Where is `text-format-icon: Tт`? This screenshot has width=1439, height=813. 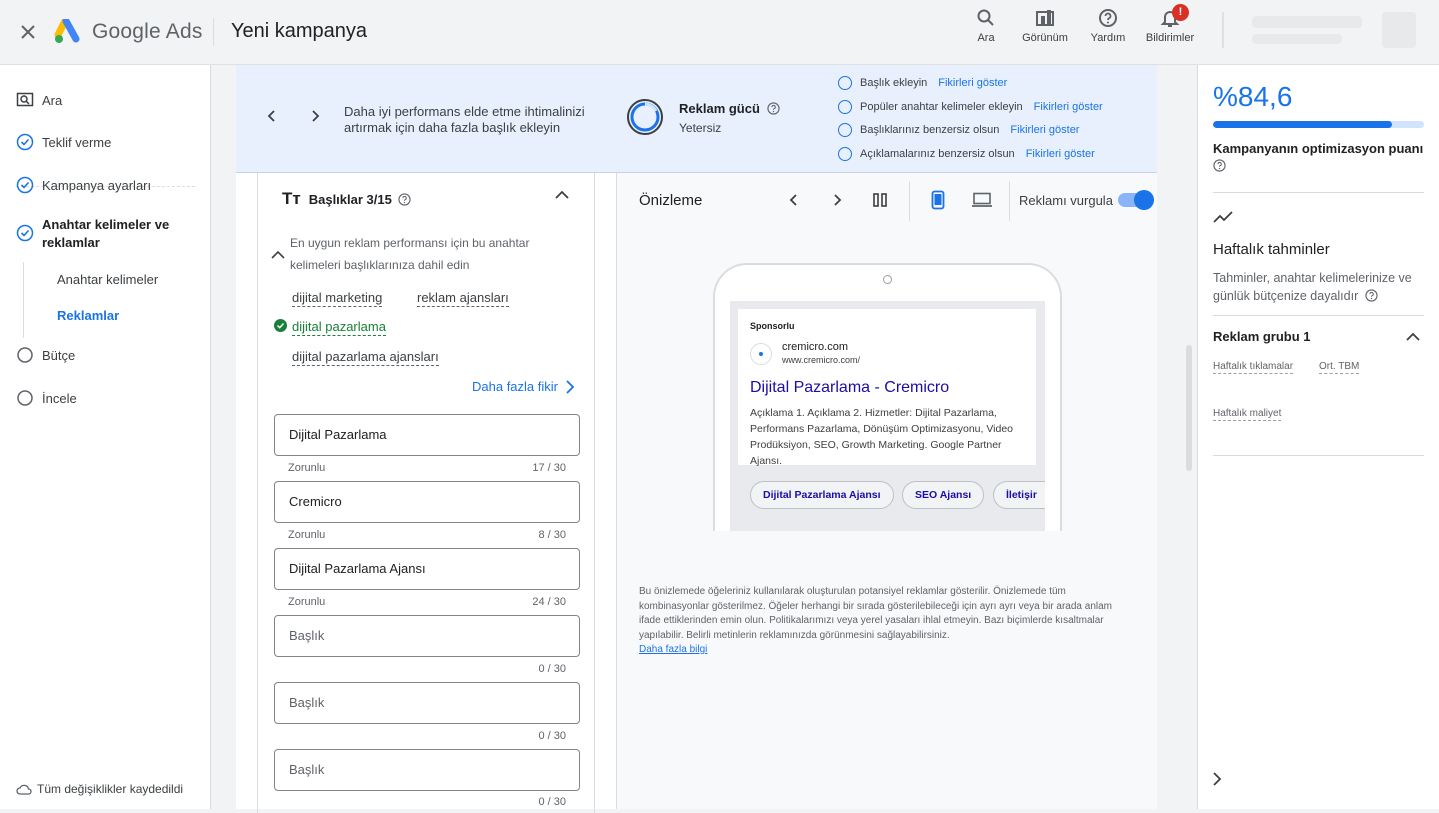 text-format-icon: Tт is located at coordinates (291, 198).